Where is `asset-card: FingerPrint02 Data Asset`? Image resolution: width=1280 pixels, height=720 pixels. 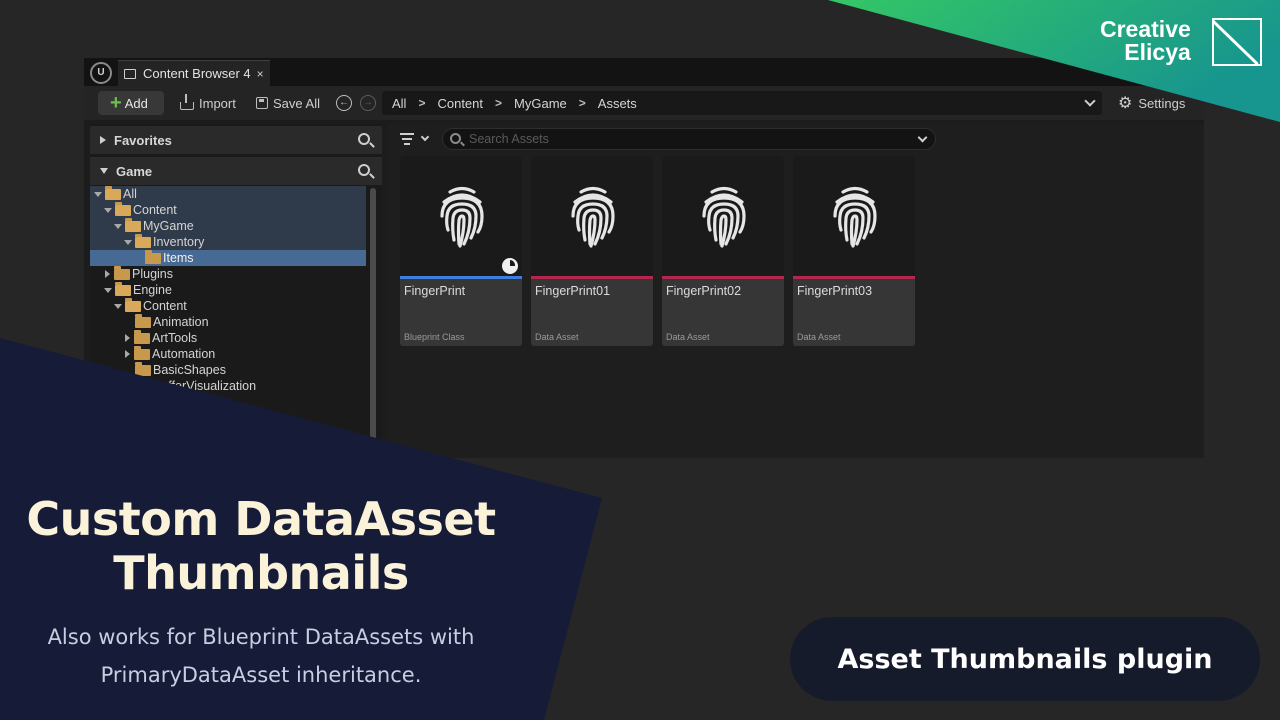
asset-card: FingerPrint02 Data Asset is located at coordinates (723, 251).